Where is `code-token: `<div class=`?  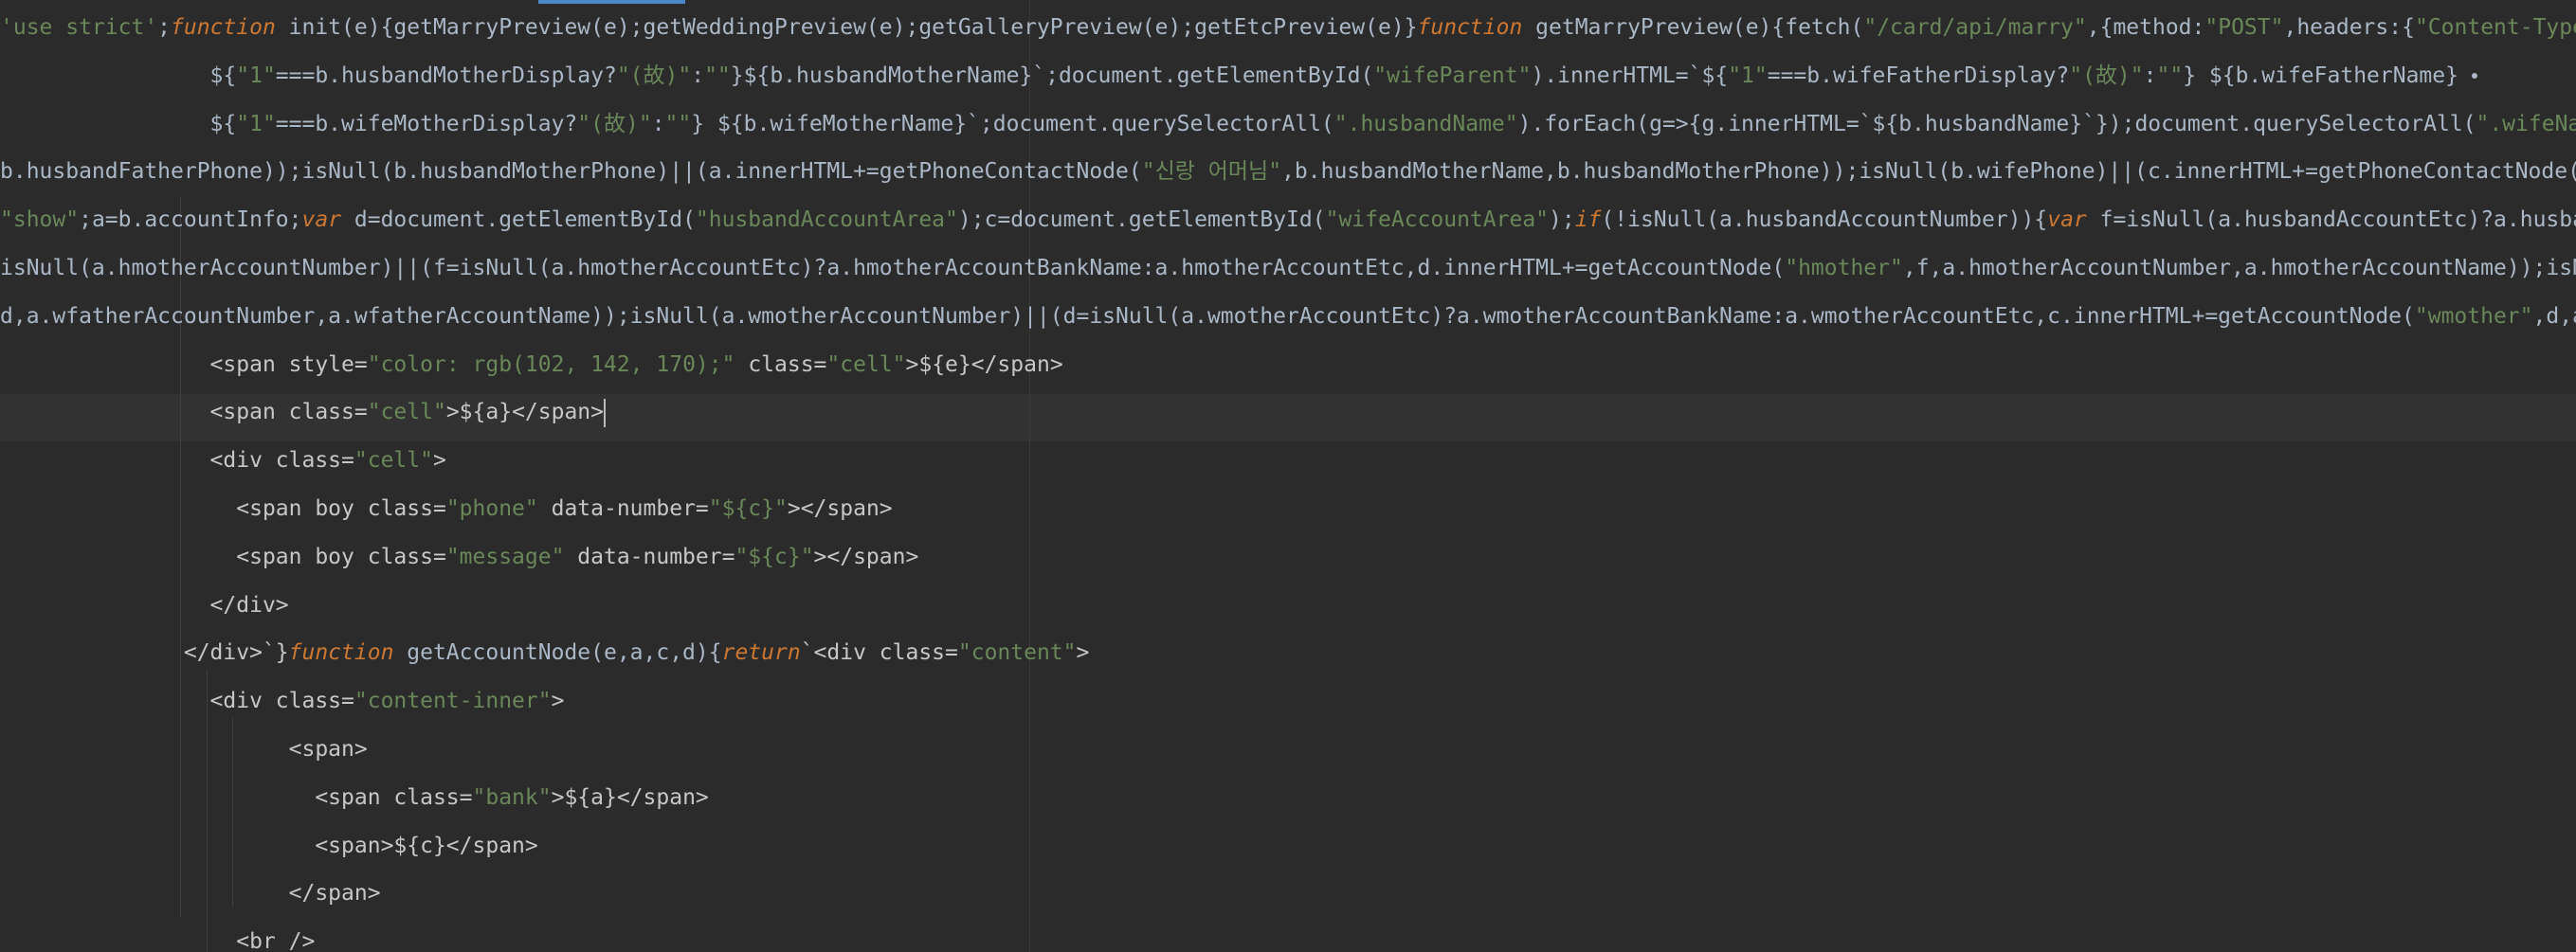 code-token: `<div class= is located at coordinates (879, 653).